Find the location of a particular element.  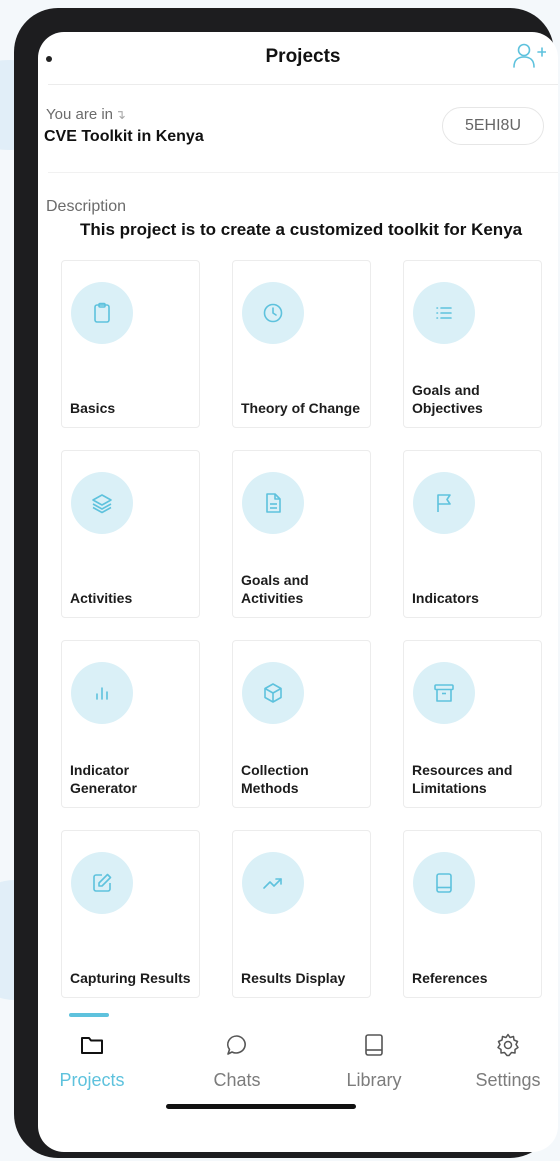

edit-icon is located at coordinates (102, 883).